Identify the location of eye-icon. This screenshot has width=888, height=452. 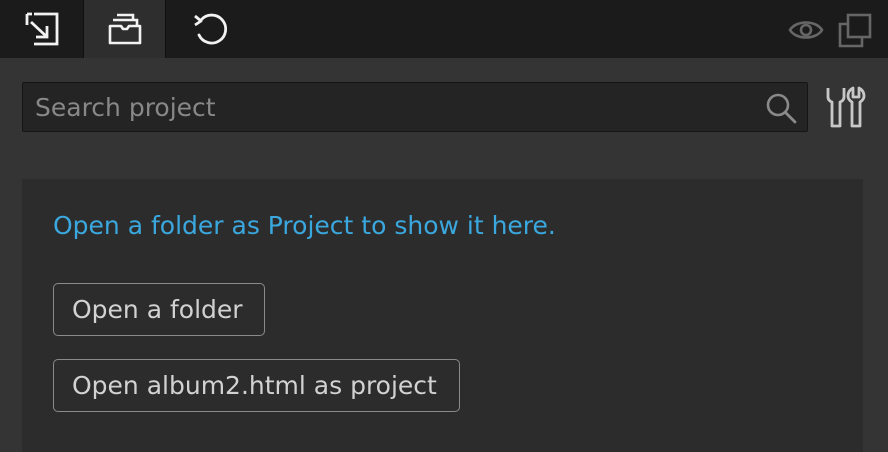
(806, 32).